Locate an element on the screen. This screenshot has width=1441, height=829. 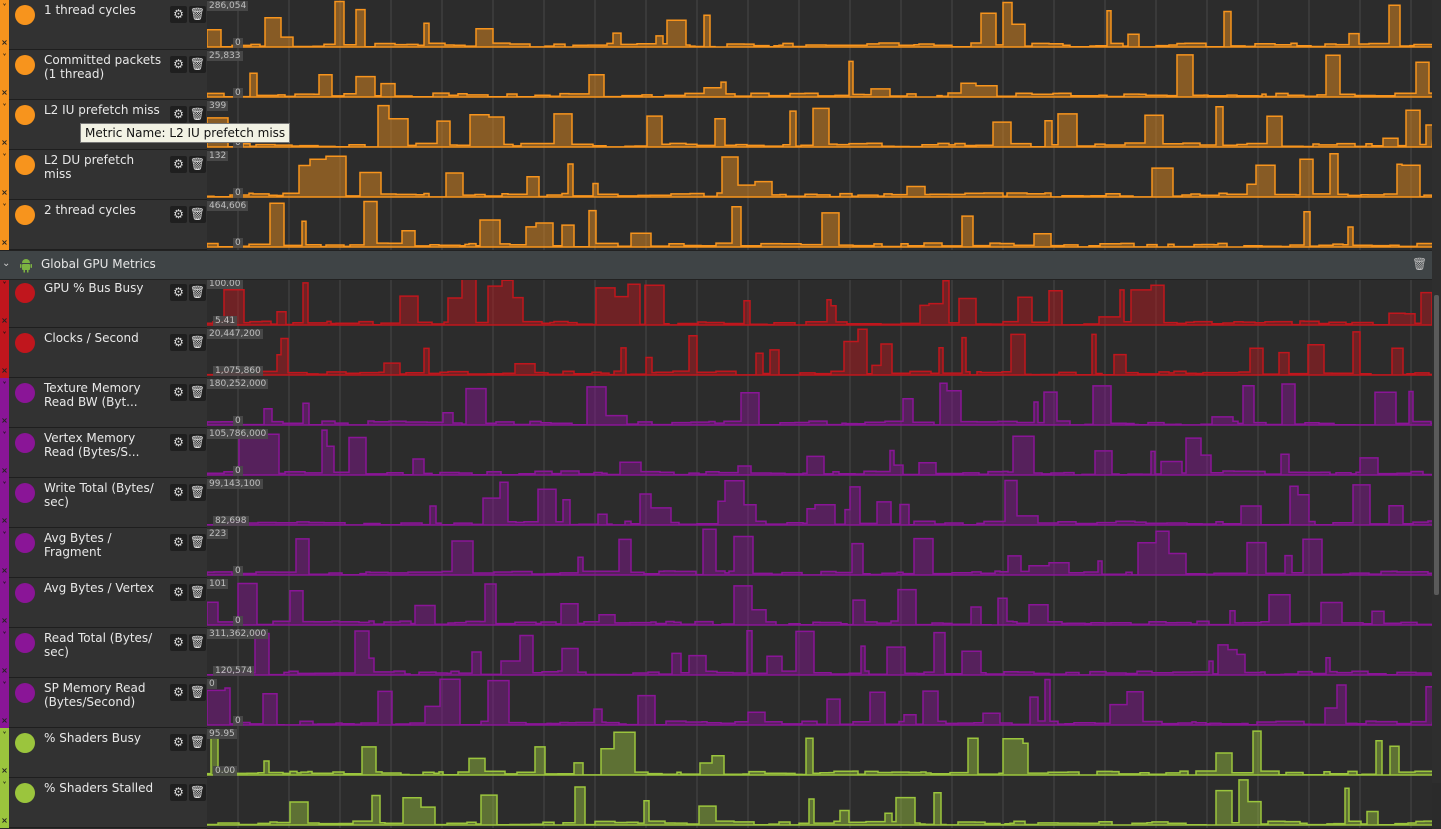
scrollbar-thumb is located at coordinates (1436, 445).